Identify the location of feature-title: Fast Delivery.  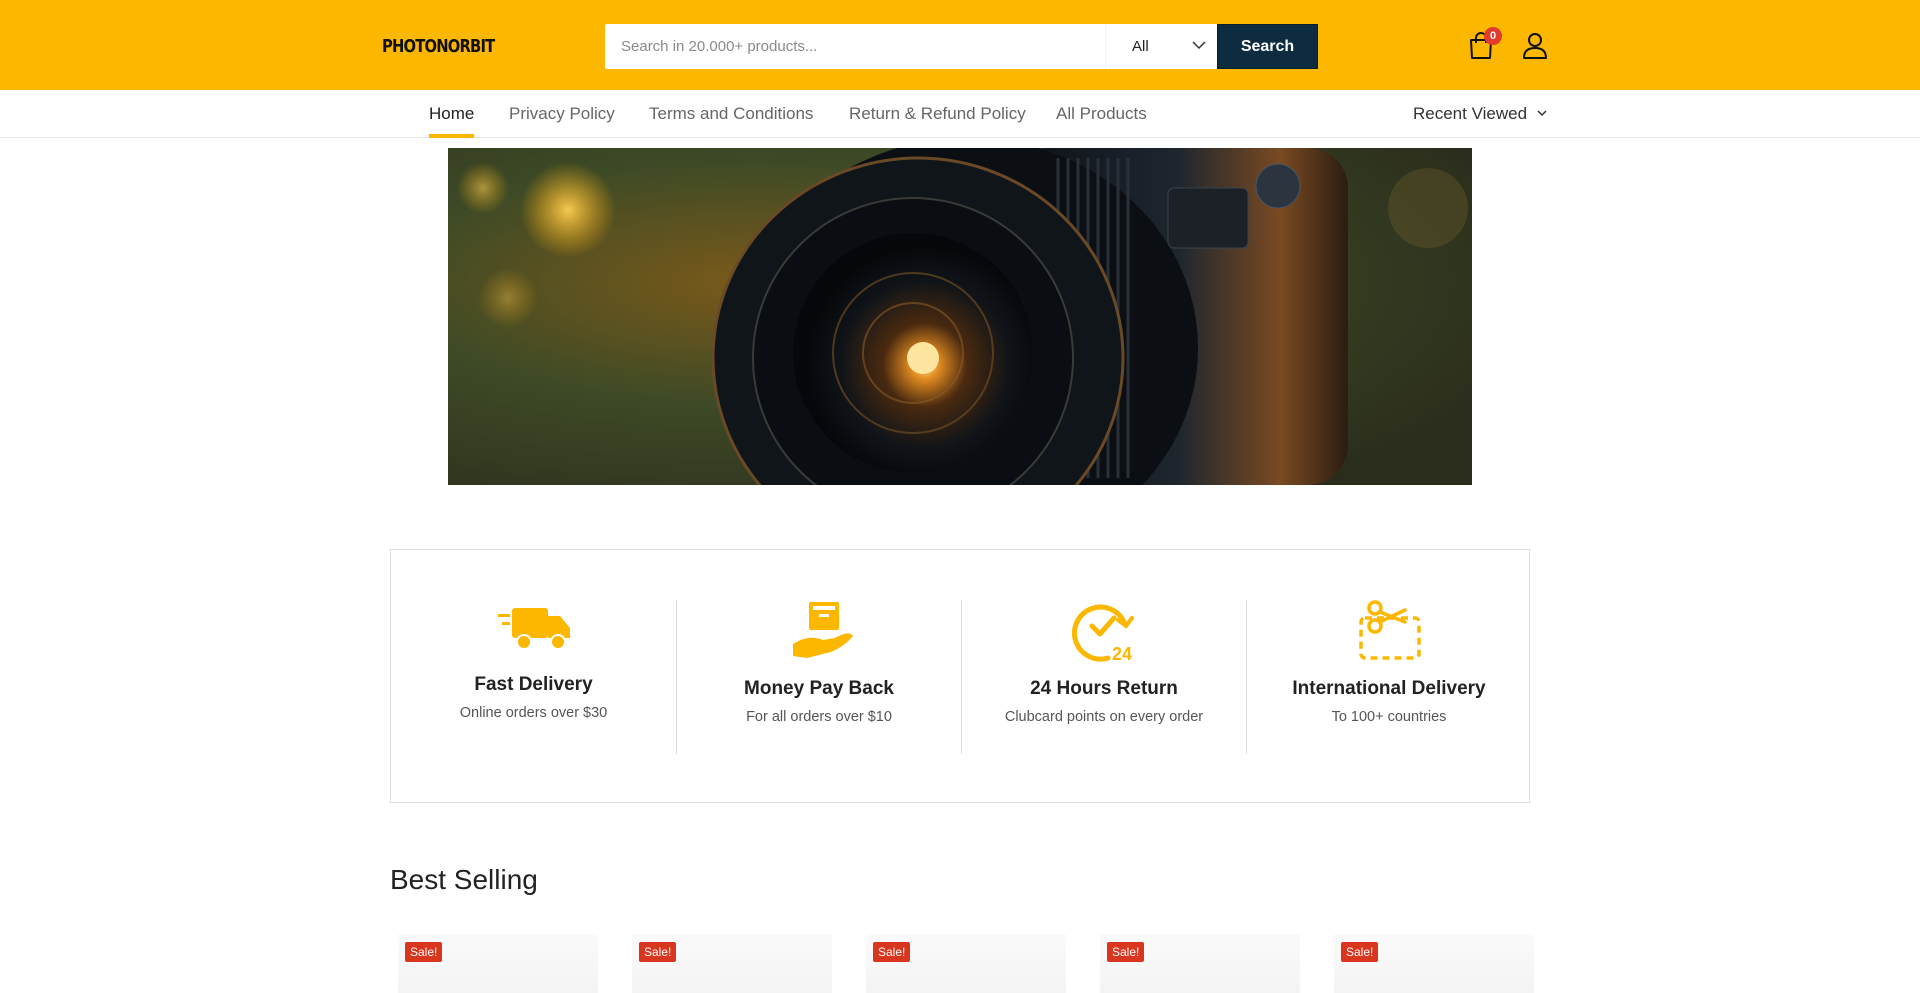
(533, 684).